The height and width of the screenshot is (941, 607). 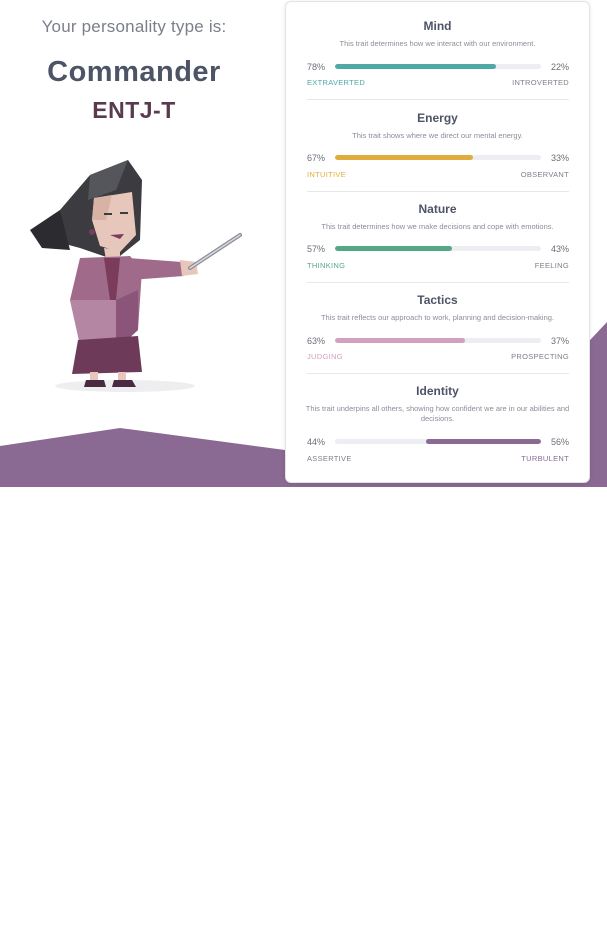 I want to click on intro-text: Your personality type is:, so click(x=134, y=26).